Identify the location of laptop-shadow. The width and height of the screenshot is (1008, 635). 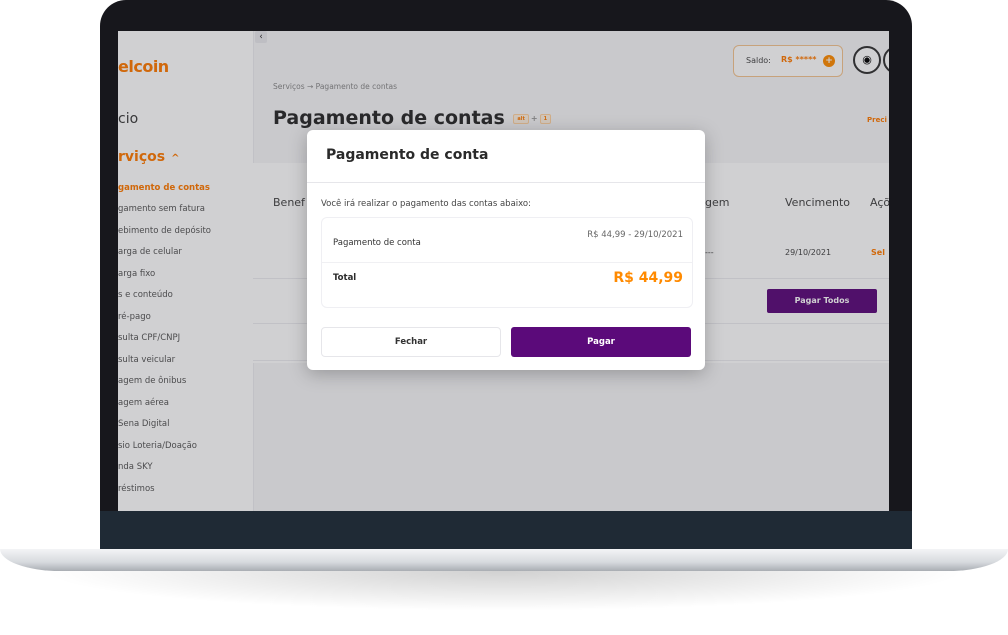
(504, 591).